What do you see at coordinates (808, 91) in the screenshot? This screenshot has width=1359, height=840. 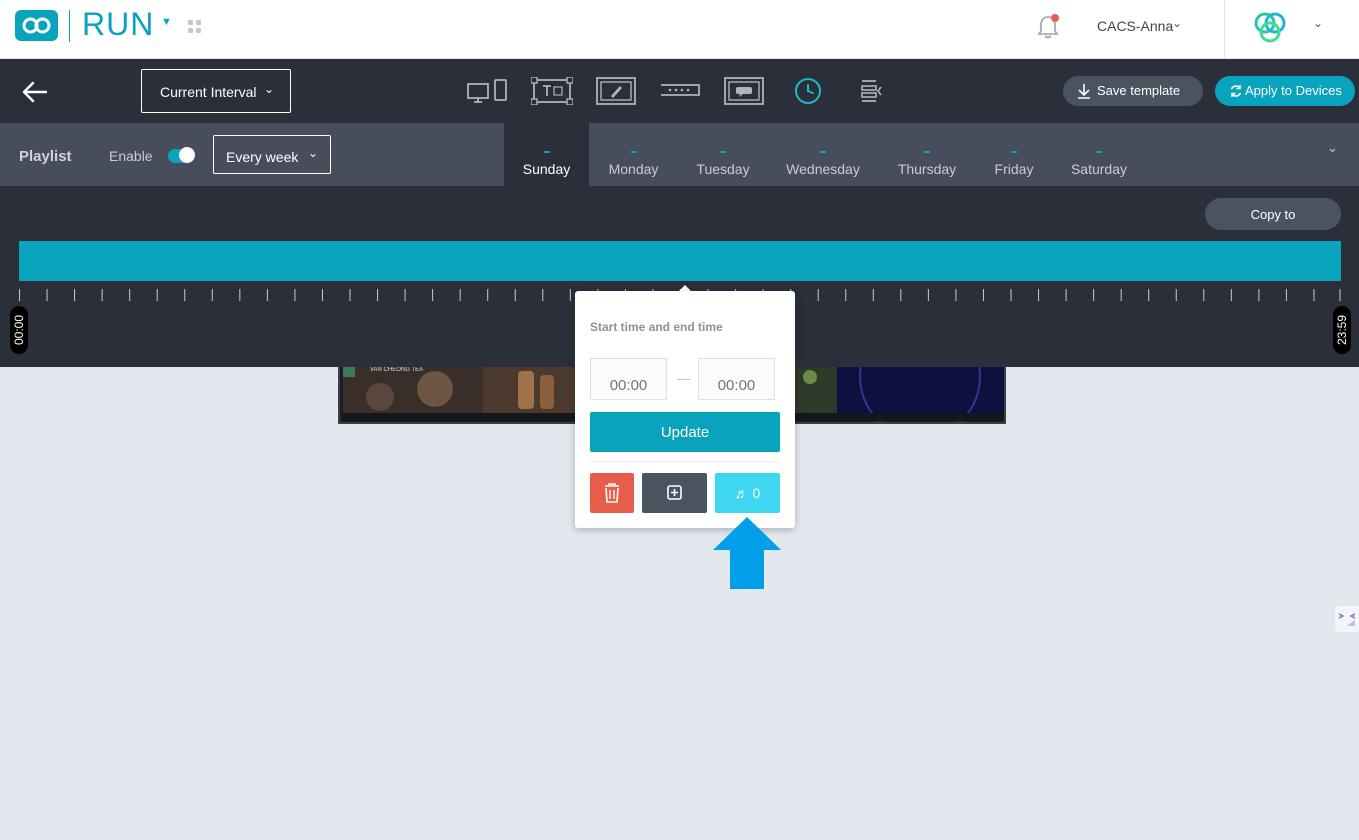 I see `clock-icon` at bounding box center [808, 91].